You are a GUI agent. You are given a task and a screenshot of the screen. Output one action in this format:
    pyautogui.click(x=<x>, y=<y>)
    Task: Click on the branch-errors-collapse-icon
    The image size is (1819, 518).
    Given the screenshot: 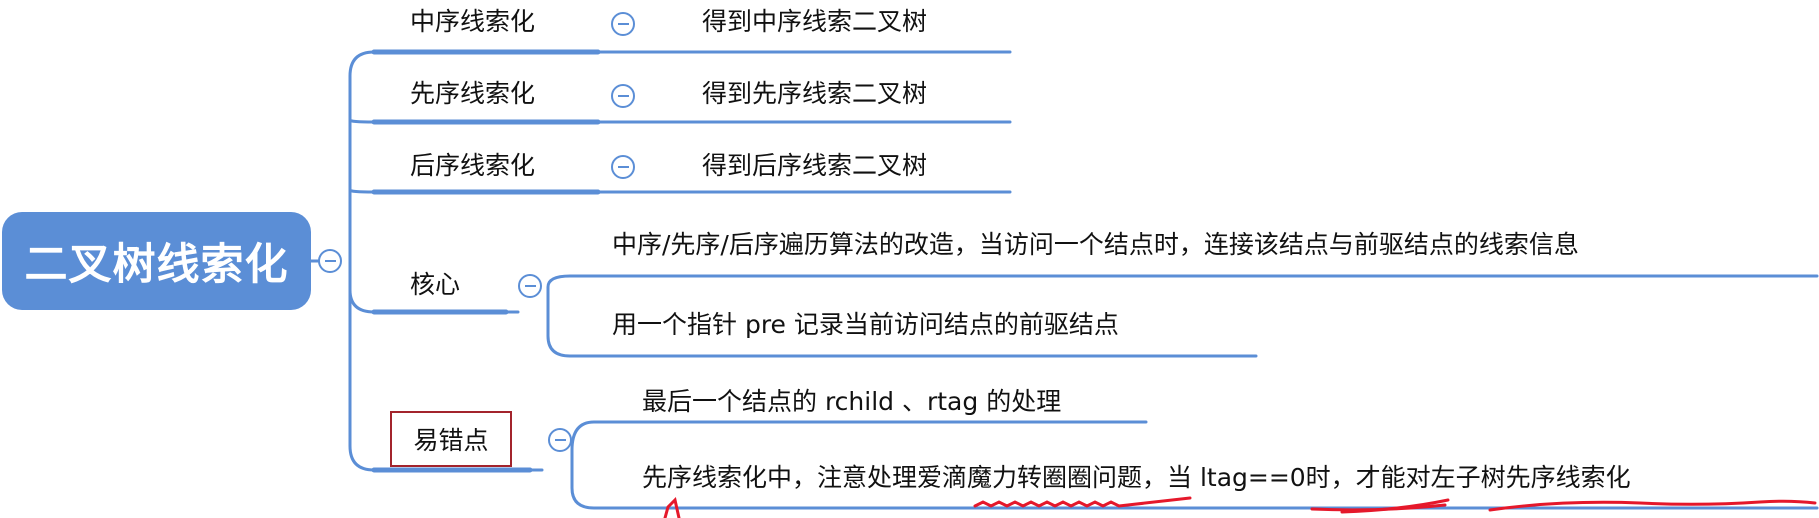 What is the action you would take?
    pyautogui.click(x=560, y=440)
    